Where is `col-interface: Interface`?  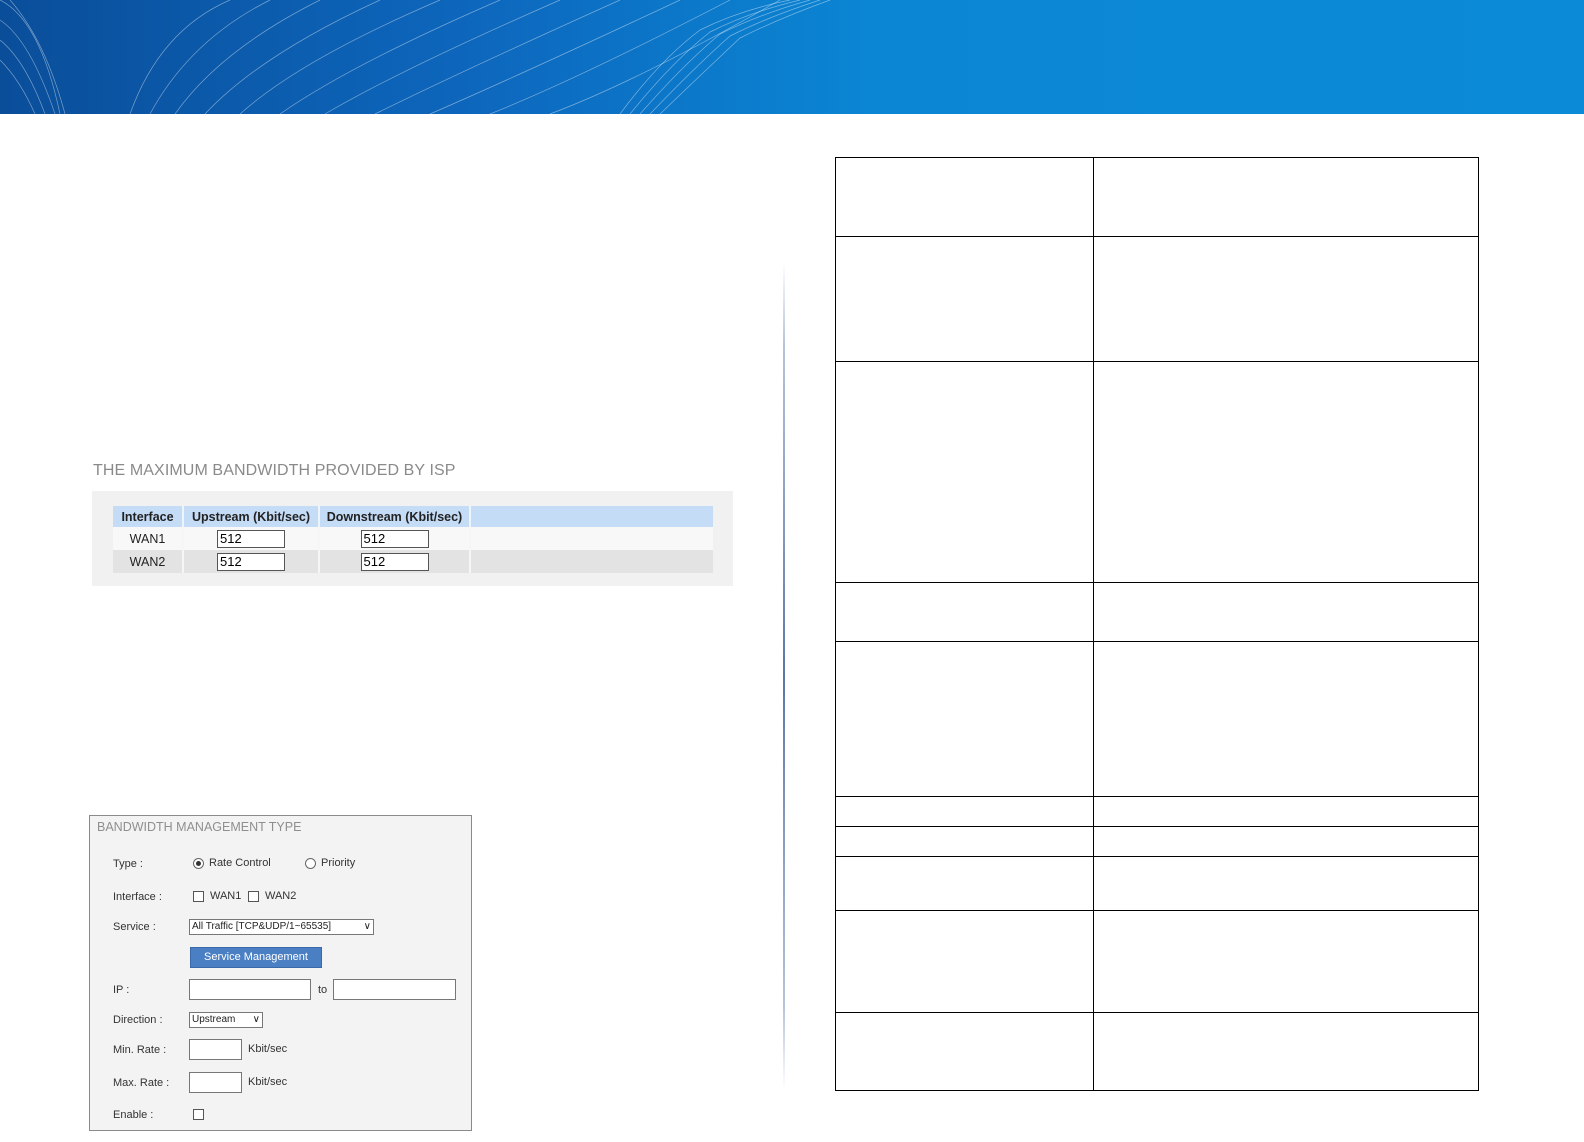 col-interface: Interface is located at coordinates (148, 516).